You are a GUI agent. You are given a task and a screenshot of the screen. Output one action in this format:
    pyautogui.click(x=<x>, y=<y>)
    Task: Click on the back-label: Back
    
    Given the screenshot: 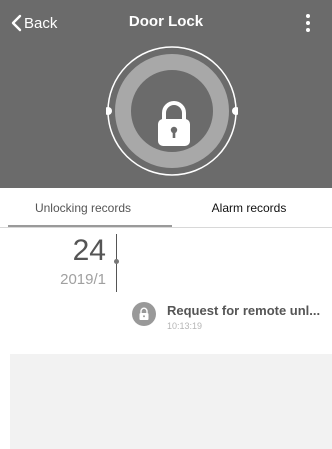 What is the action you would take?
    pyautogui.click(x=41, y=23)
    